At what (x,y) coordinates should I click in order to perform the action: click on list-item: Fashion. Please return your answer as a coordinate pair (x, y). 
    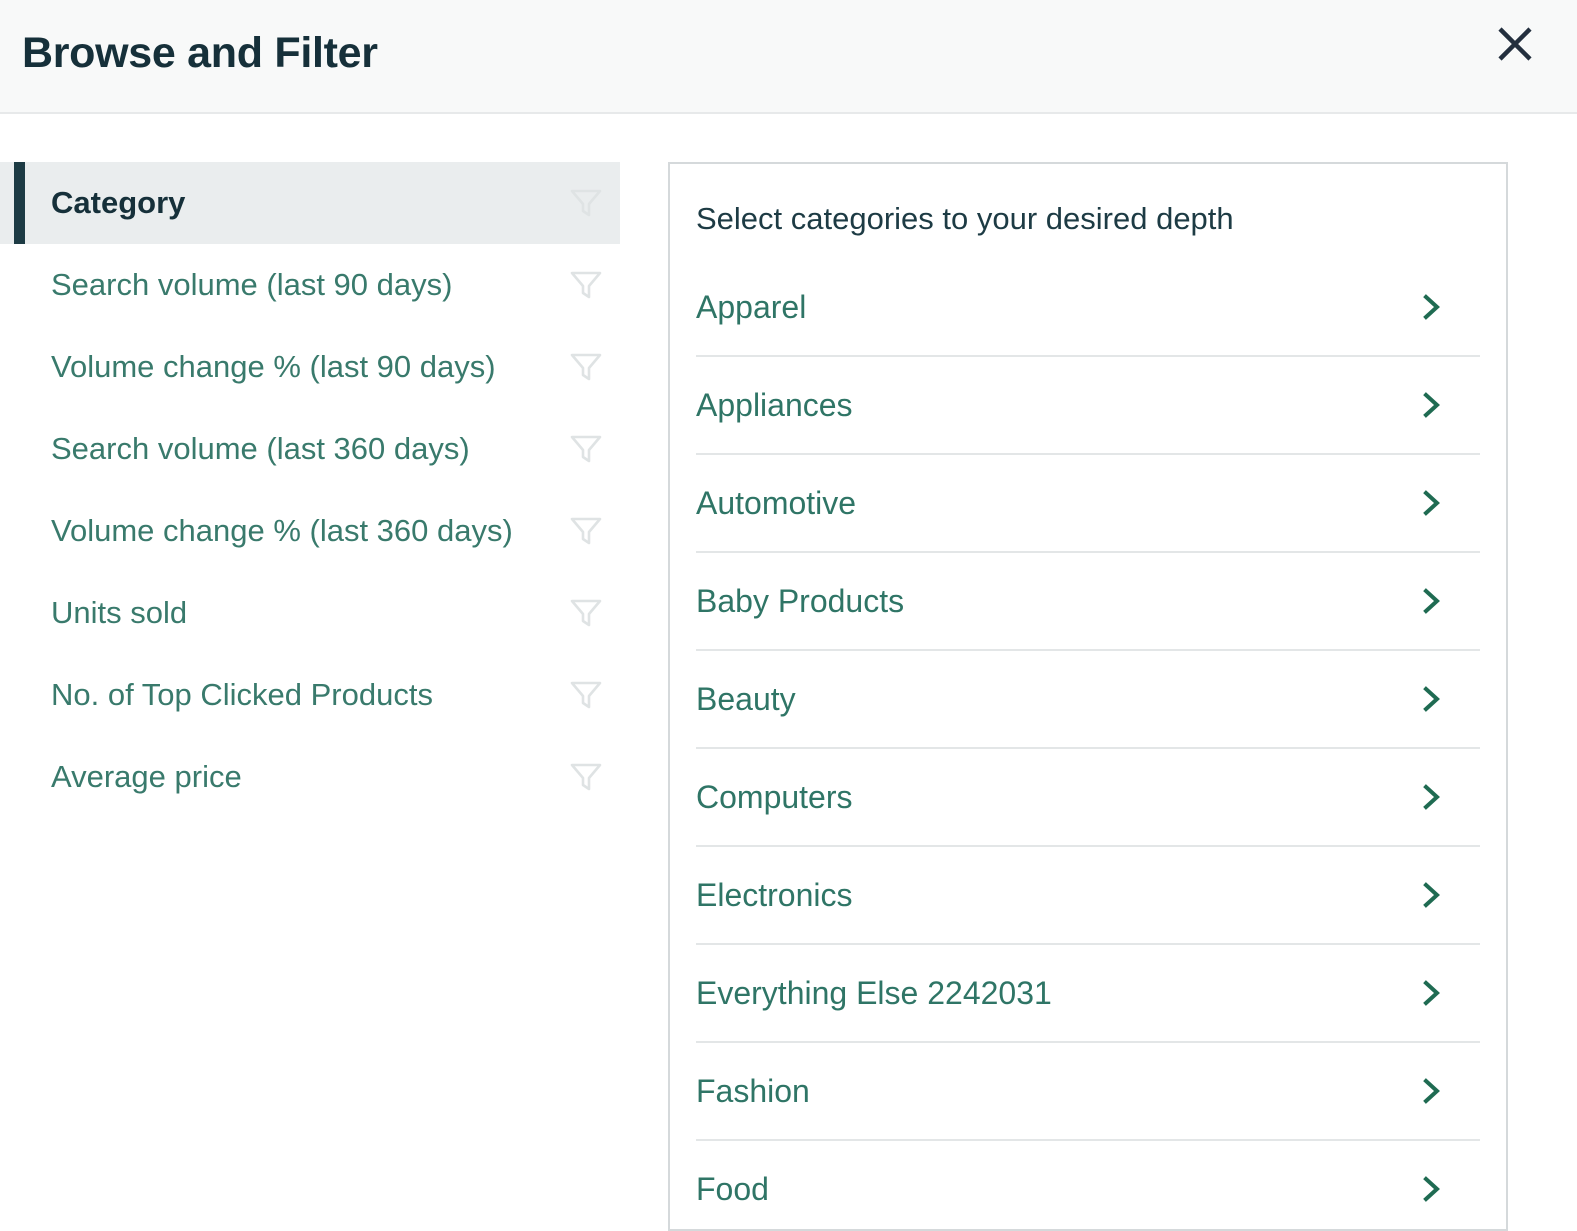
    Looking at the image, I should click on (1088, 1092).